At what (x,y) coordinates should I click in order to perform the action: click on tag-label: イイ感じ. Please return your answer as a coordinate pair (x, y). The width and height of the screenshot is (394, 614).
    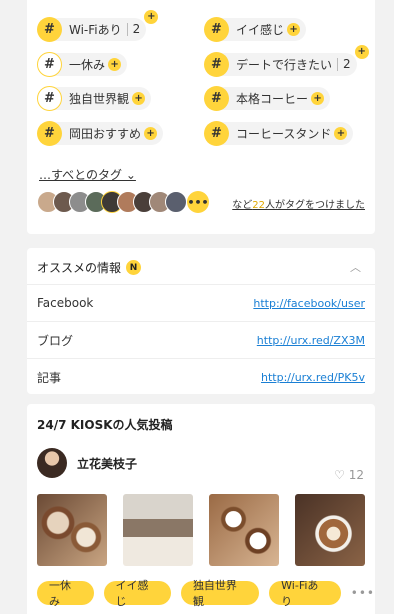
    Looking at the image, I should click on (260, 29).